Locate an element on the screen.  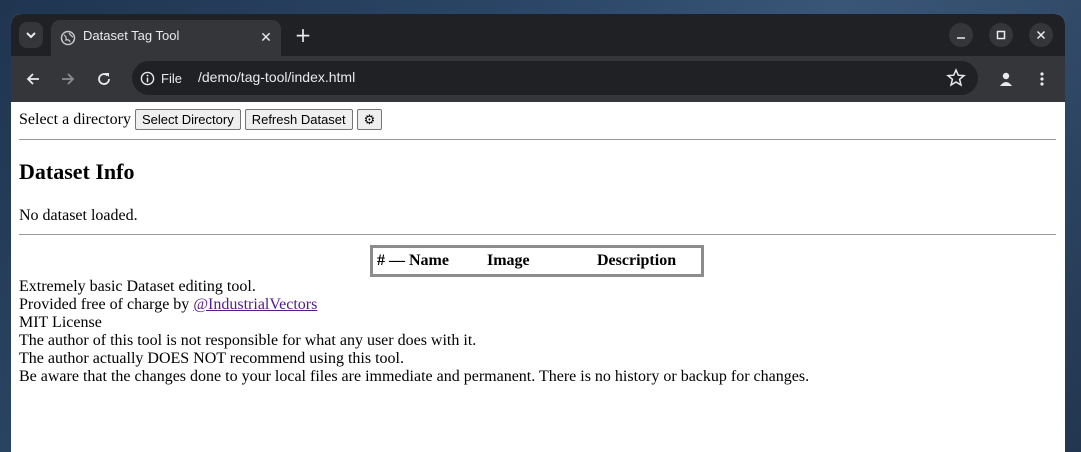
select-directory-button: Select Directory is located at coordinates (187, 119).